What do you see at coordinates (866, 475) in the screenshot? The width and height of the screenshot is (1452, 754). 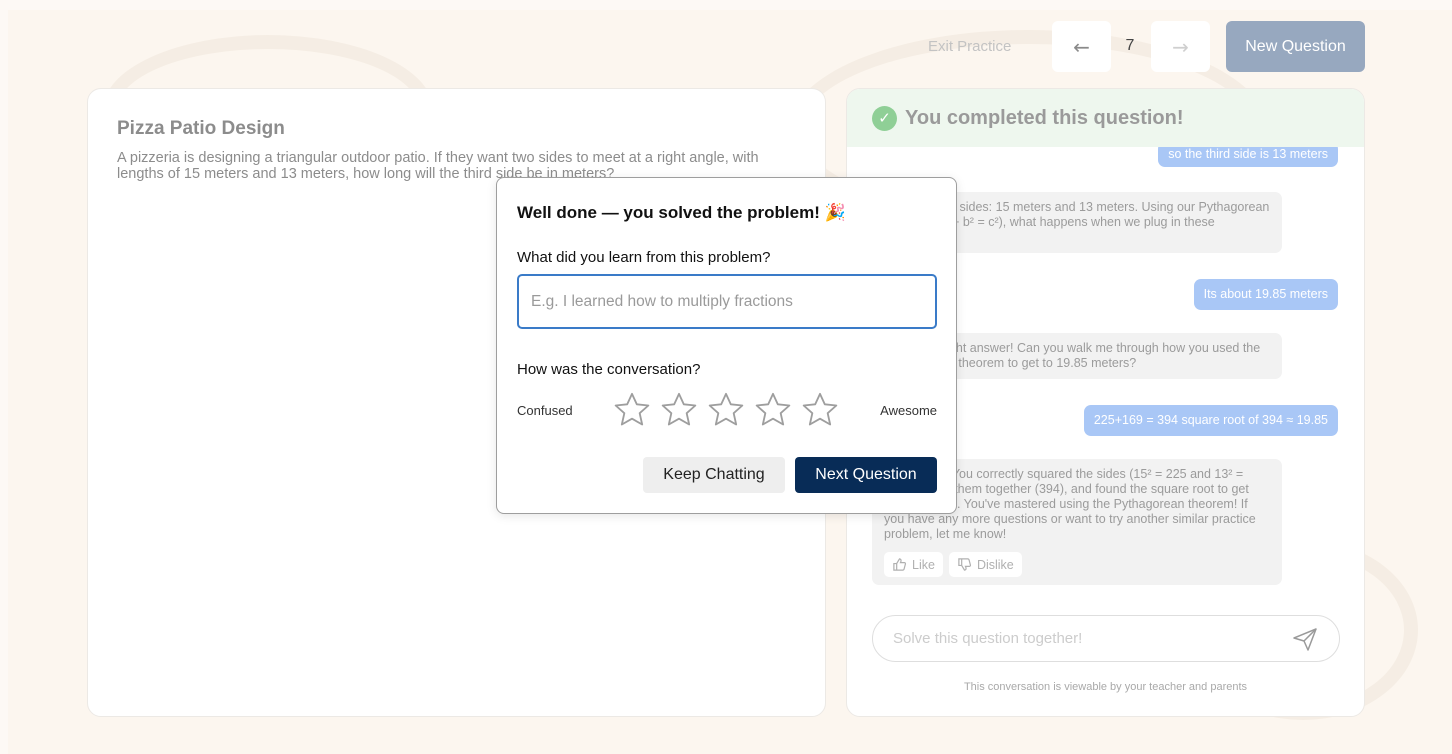 I see `next-question-button: Next Question` at bounding box center [866, 475].